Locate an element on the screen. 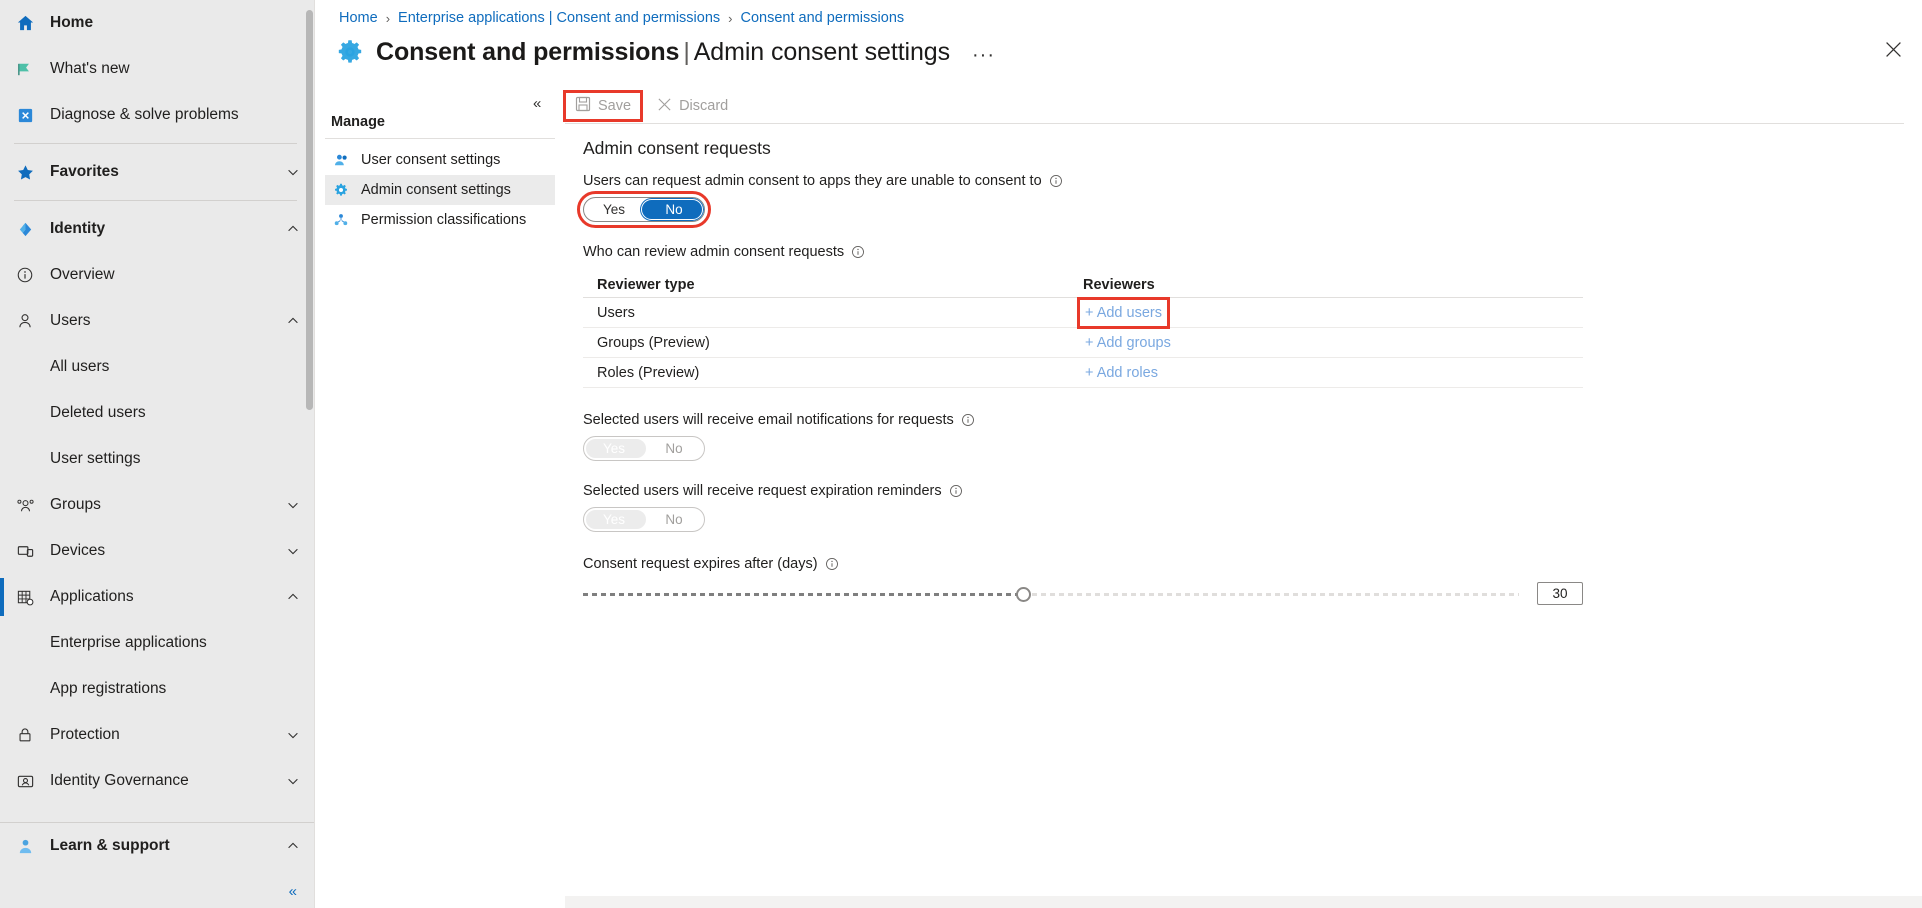  sidebar-item-label: Favorites is located at coordinates (84, 171).